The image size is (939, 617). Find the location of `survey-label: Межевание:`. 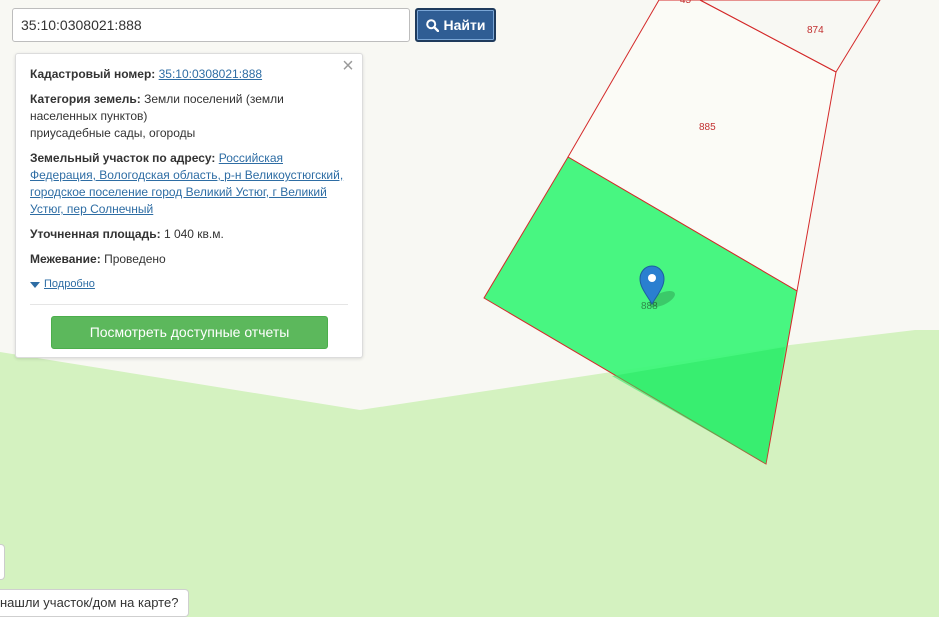

survey-label: Межевание: is located at coordinates (65, 259).